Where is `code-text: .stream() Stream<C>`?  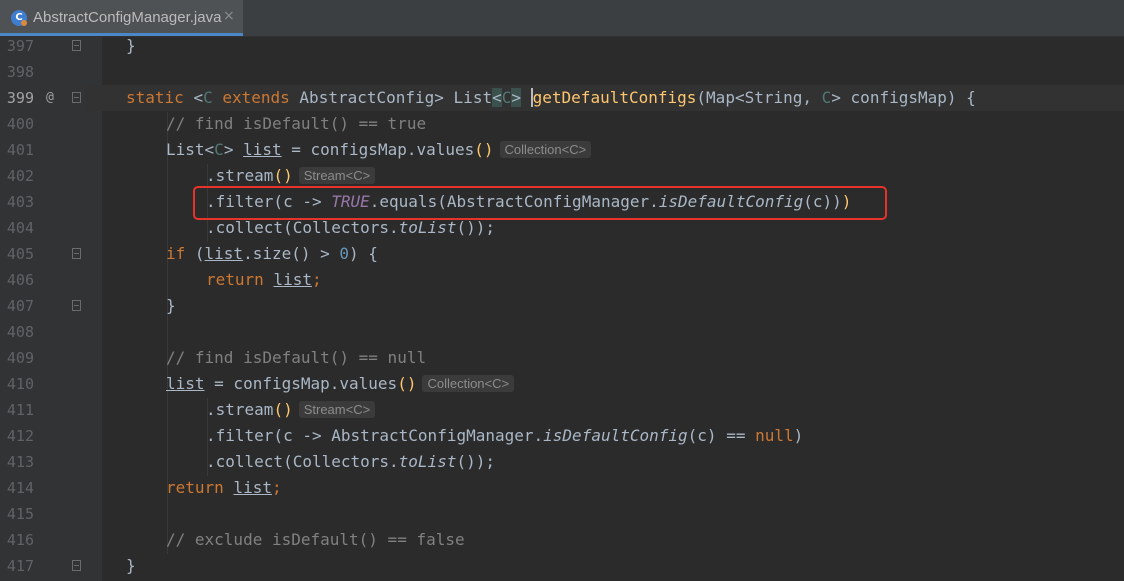
code-text: .stream() Stream<C> is located at coordinates (291, 410).